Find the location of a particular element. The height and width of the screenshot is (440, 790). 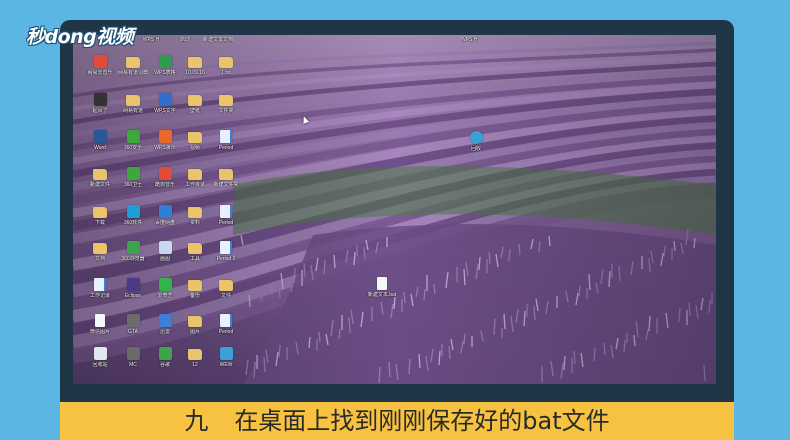

desktop-icon: 1.txt is located at coordinates (226, 73).